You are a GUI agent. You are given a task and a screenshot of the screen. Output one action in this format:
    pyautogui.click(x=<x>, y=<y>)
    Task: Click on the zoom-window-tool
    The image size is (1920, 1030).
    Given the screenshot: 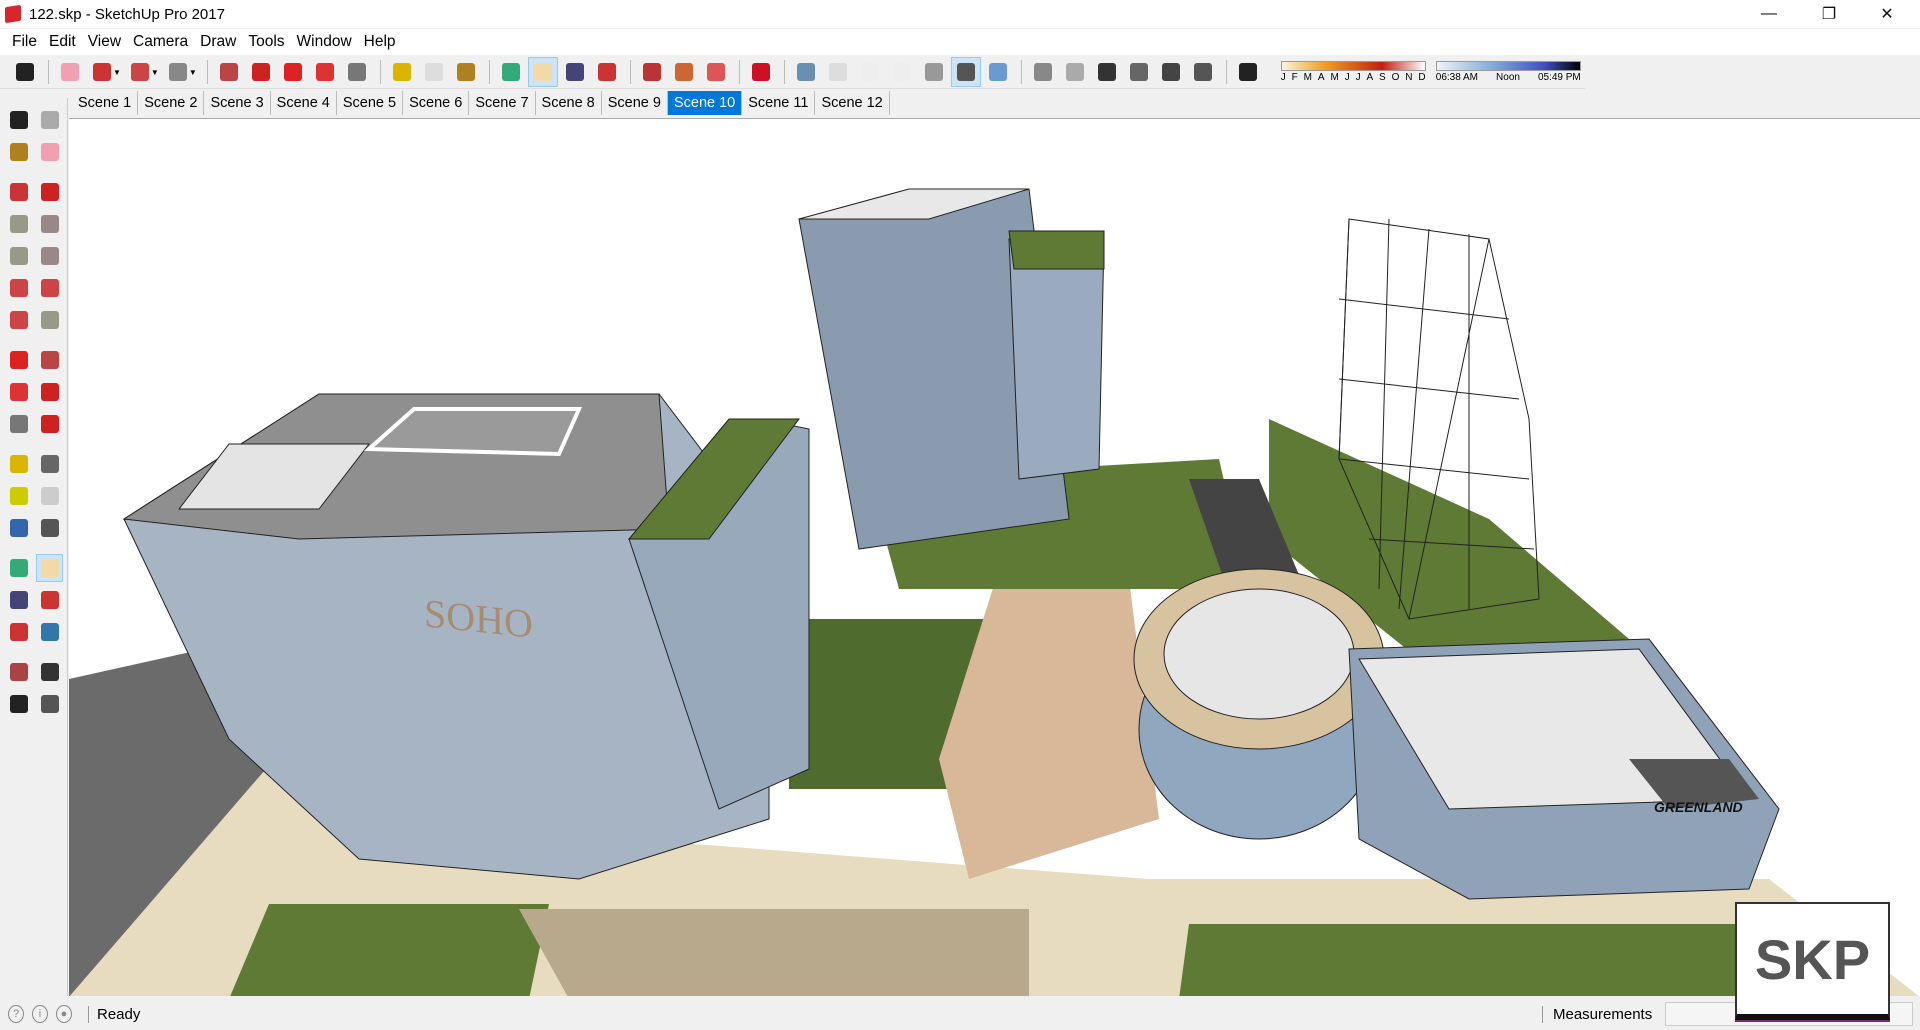 What is the action you would take?
    pyautogui.click(x=50, y=600)
    